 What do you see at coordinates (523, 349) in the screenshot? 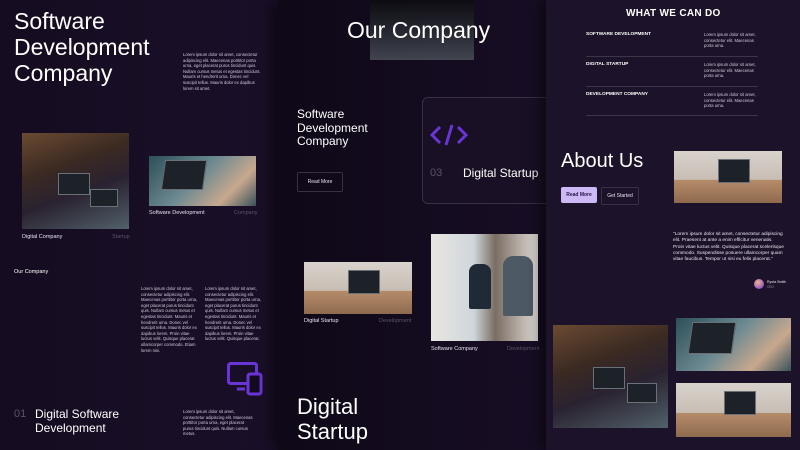
I see `card2-caption-secondary: Development` at bounding box center [523, 349].